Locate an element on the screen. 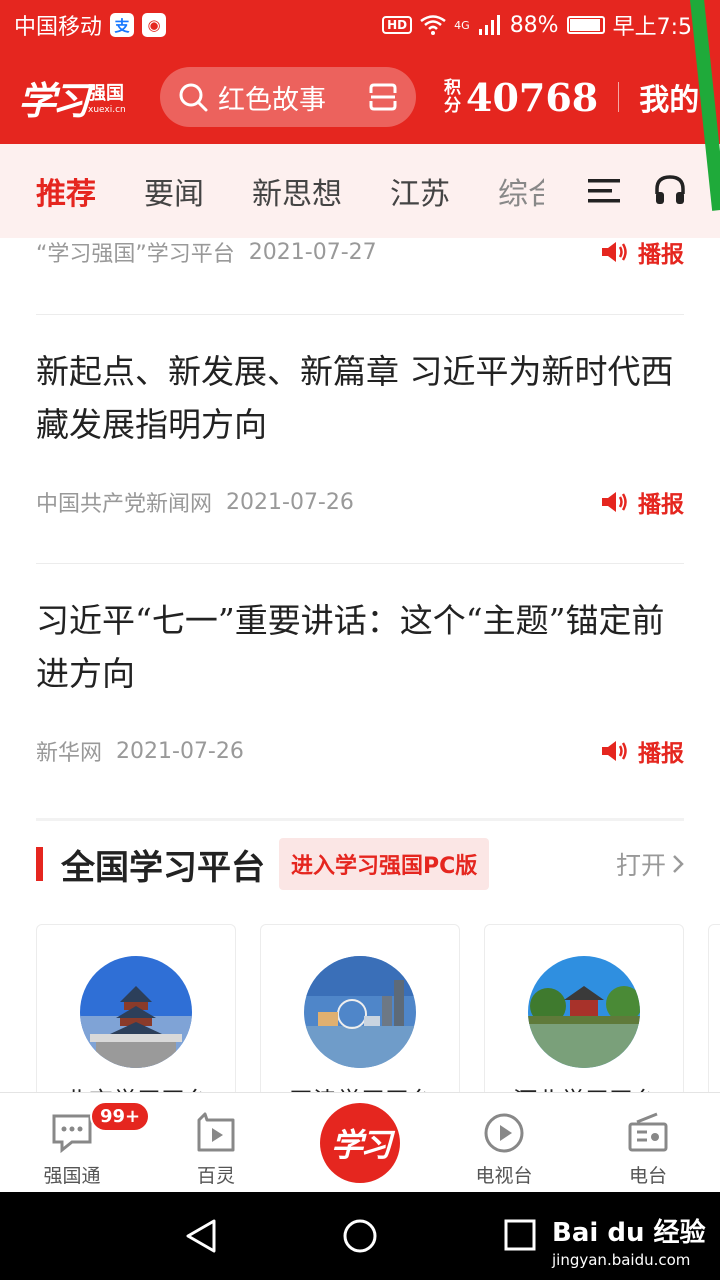 This screenshot has height=1280, width=720. wifi-icon is located at coordinates (433, 25).